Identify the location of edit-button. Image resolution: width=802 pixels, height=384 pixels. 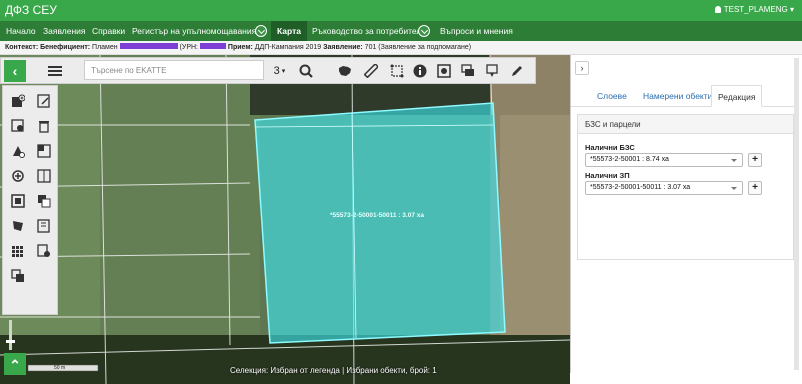
(516, 71).